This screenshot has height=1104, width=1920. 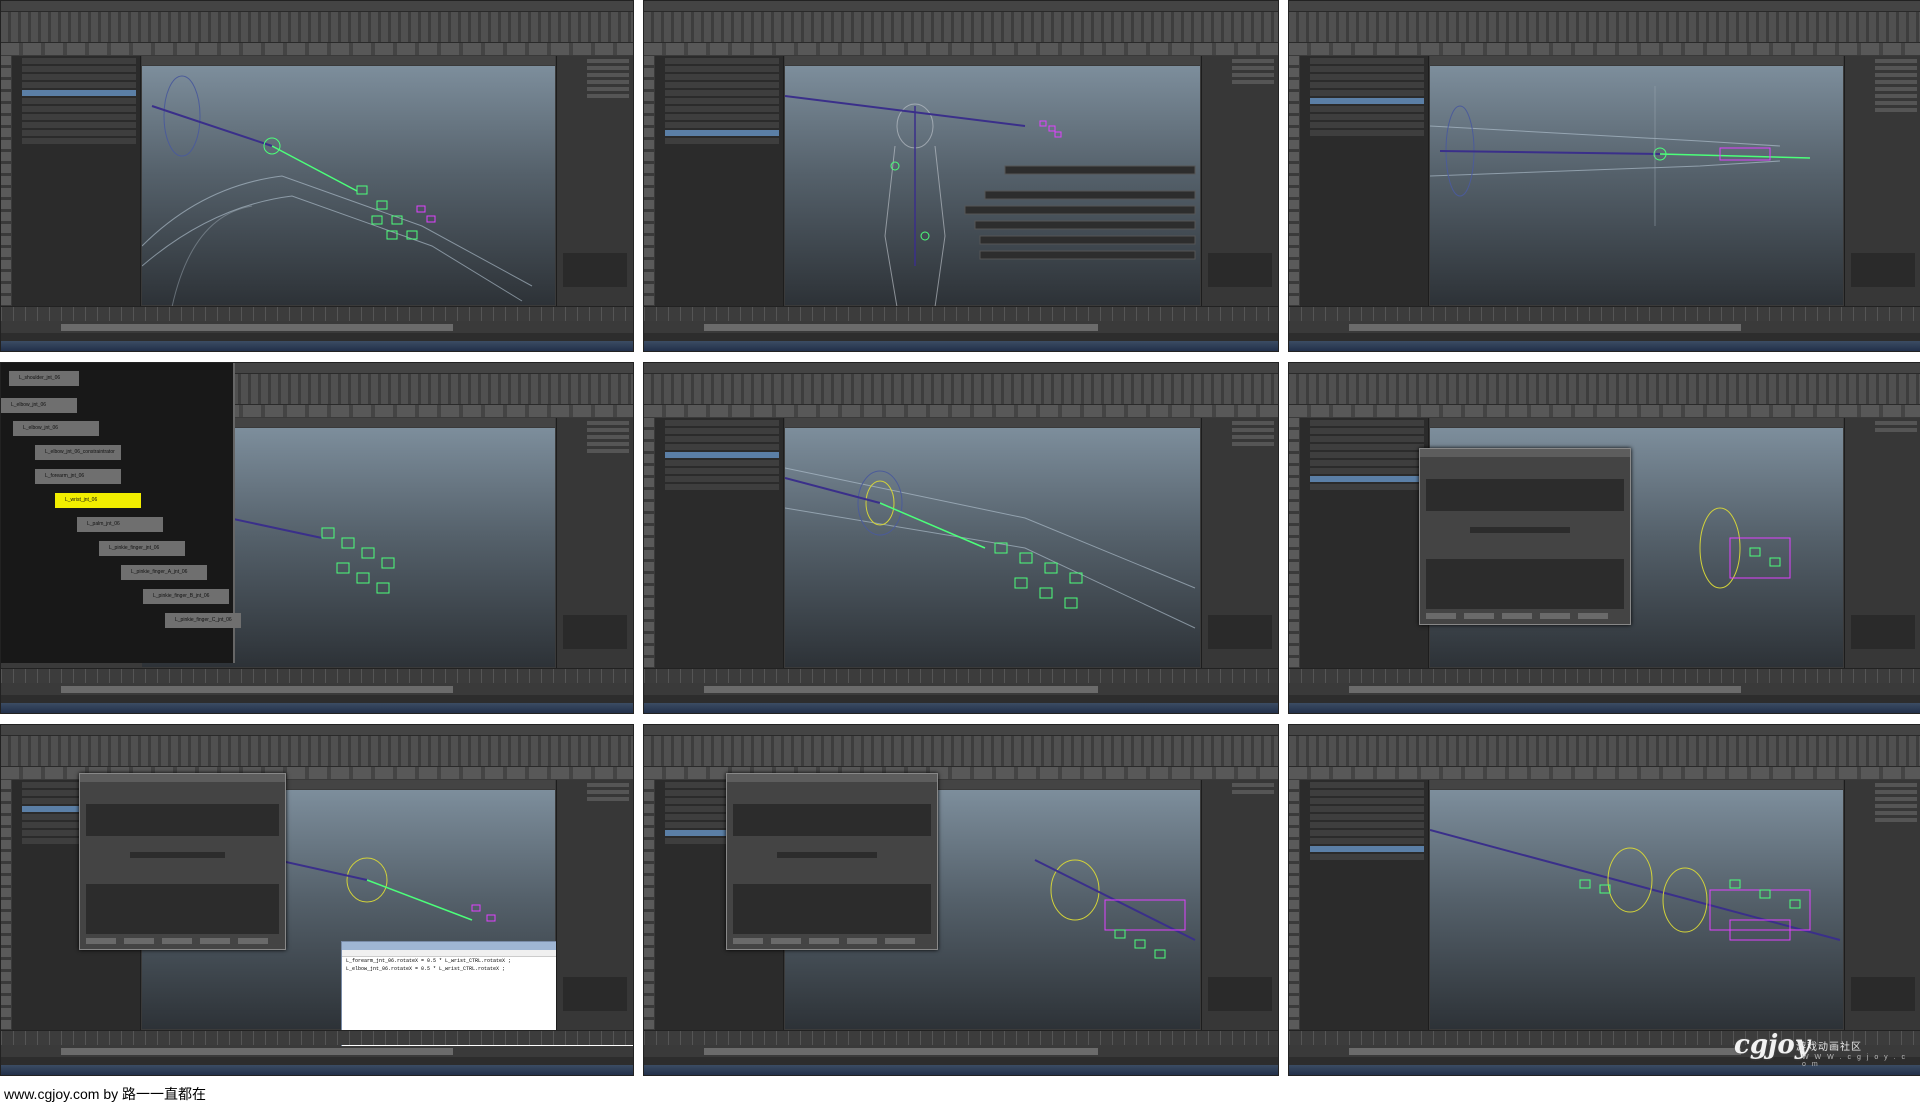 What do you see at coordinates (120, 524) in the screenshot?
I see `hierarchy-node: L_palm_jnt_06` at bounding box center [120, 524].